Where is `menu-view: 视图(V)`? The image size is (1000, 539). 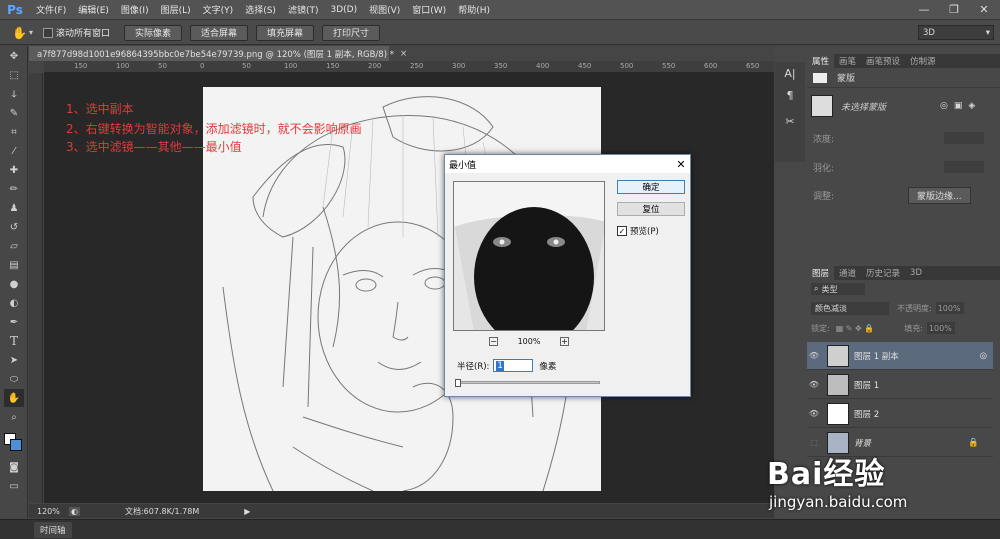
menu-view: 视图(V) is located at coordinates (384, 9).